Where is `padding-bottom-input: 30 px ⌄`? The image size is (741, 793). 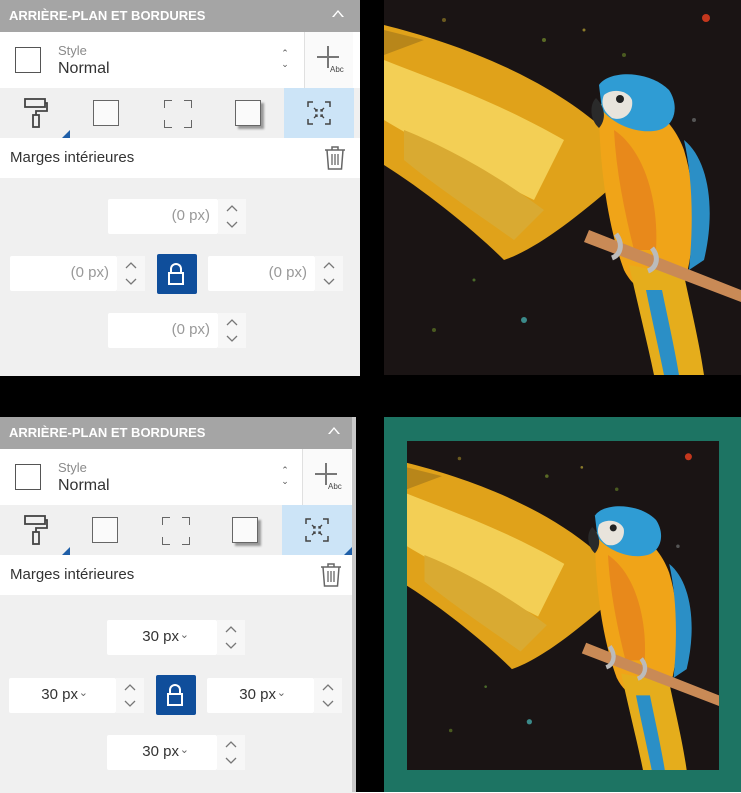 padding-bottom-input: 30 px ⌄ is located at coordinates (162, 752).